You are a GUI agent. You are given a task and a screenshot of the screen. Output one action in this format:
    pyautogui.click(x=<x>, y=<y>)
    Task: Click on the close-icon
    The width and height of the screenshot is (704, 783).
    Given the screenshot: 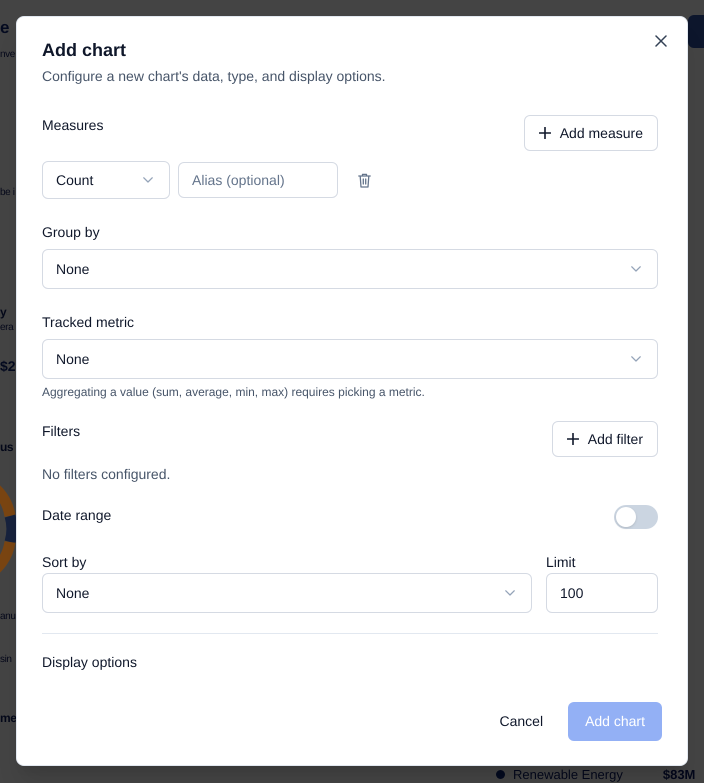 What is the action you would take?
    pyautogui.click(x=661, y=41)
    